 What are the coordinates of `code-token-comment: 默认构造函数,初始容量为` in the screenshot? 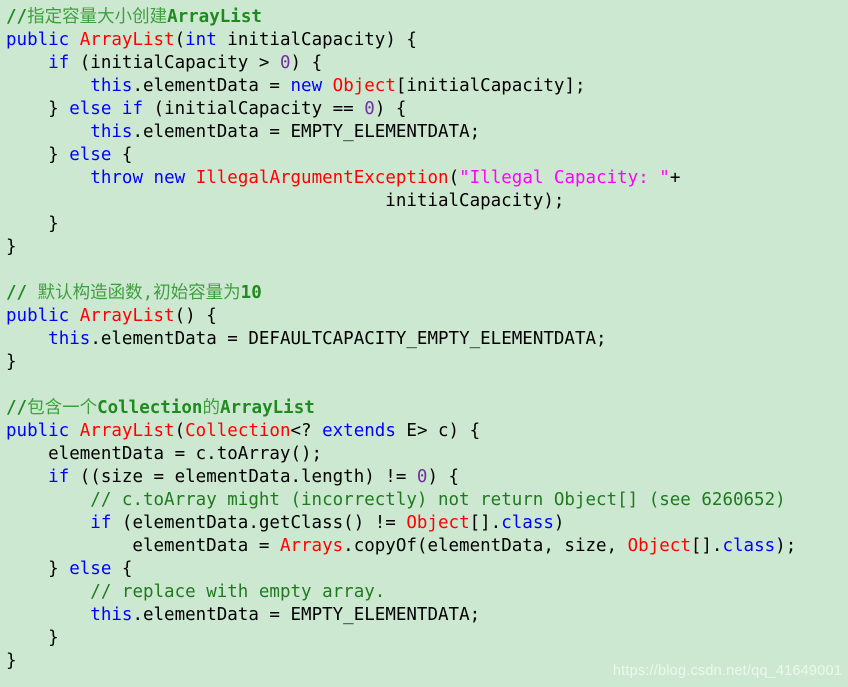 It's located at (139, 293).